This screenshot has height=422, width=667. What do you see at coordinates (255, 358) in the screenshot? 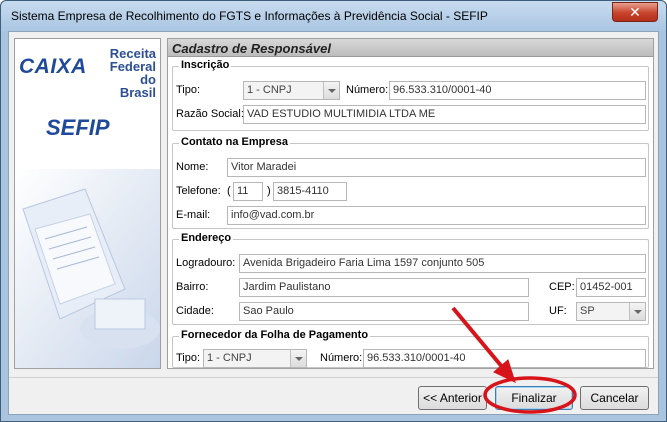
I see `fornecedor-tipo-select: 1 - CNPJ` at bounding box center [255, 358].